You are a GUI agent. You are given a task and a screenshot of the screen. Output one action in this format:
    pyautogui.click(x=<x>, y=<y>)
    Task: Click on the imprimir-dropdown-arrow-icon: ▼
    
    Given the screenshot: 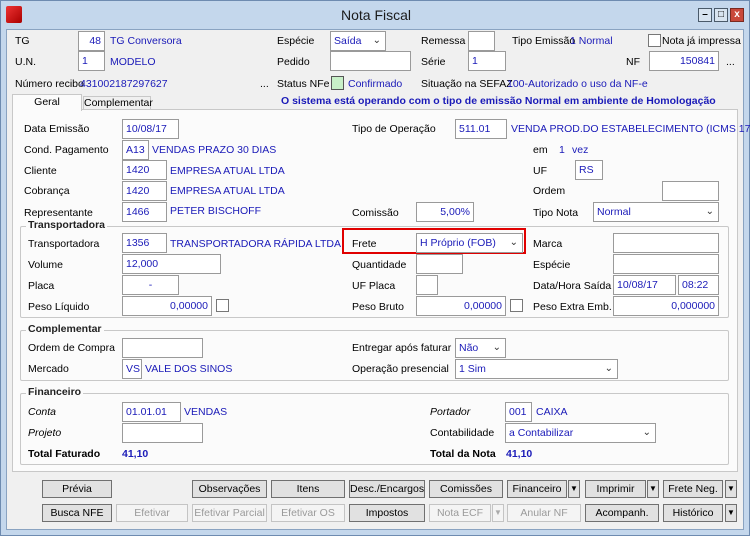 What is the action you would take?
    pyautogui.click(x=653, y=489)
    